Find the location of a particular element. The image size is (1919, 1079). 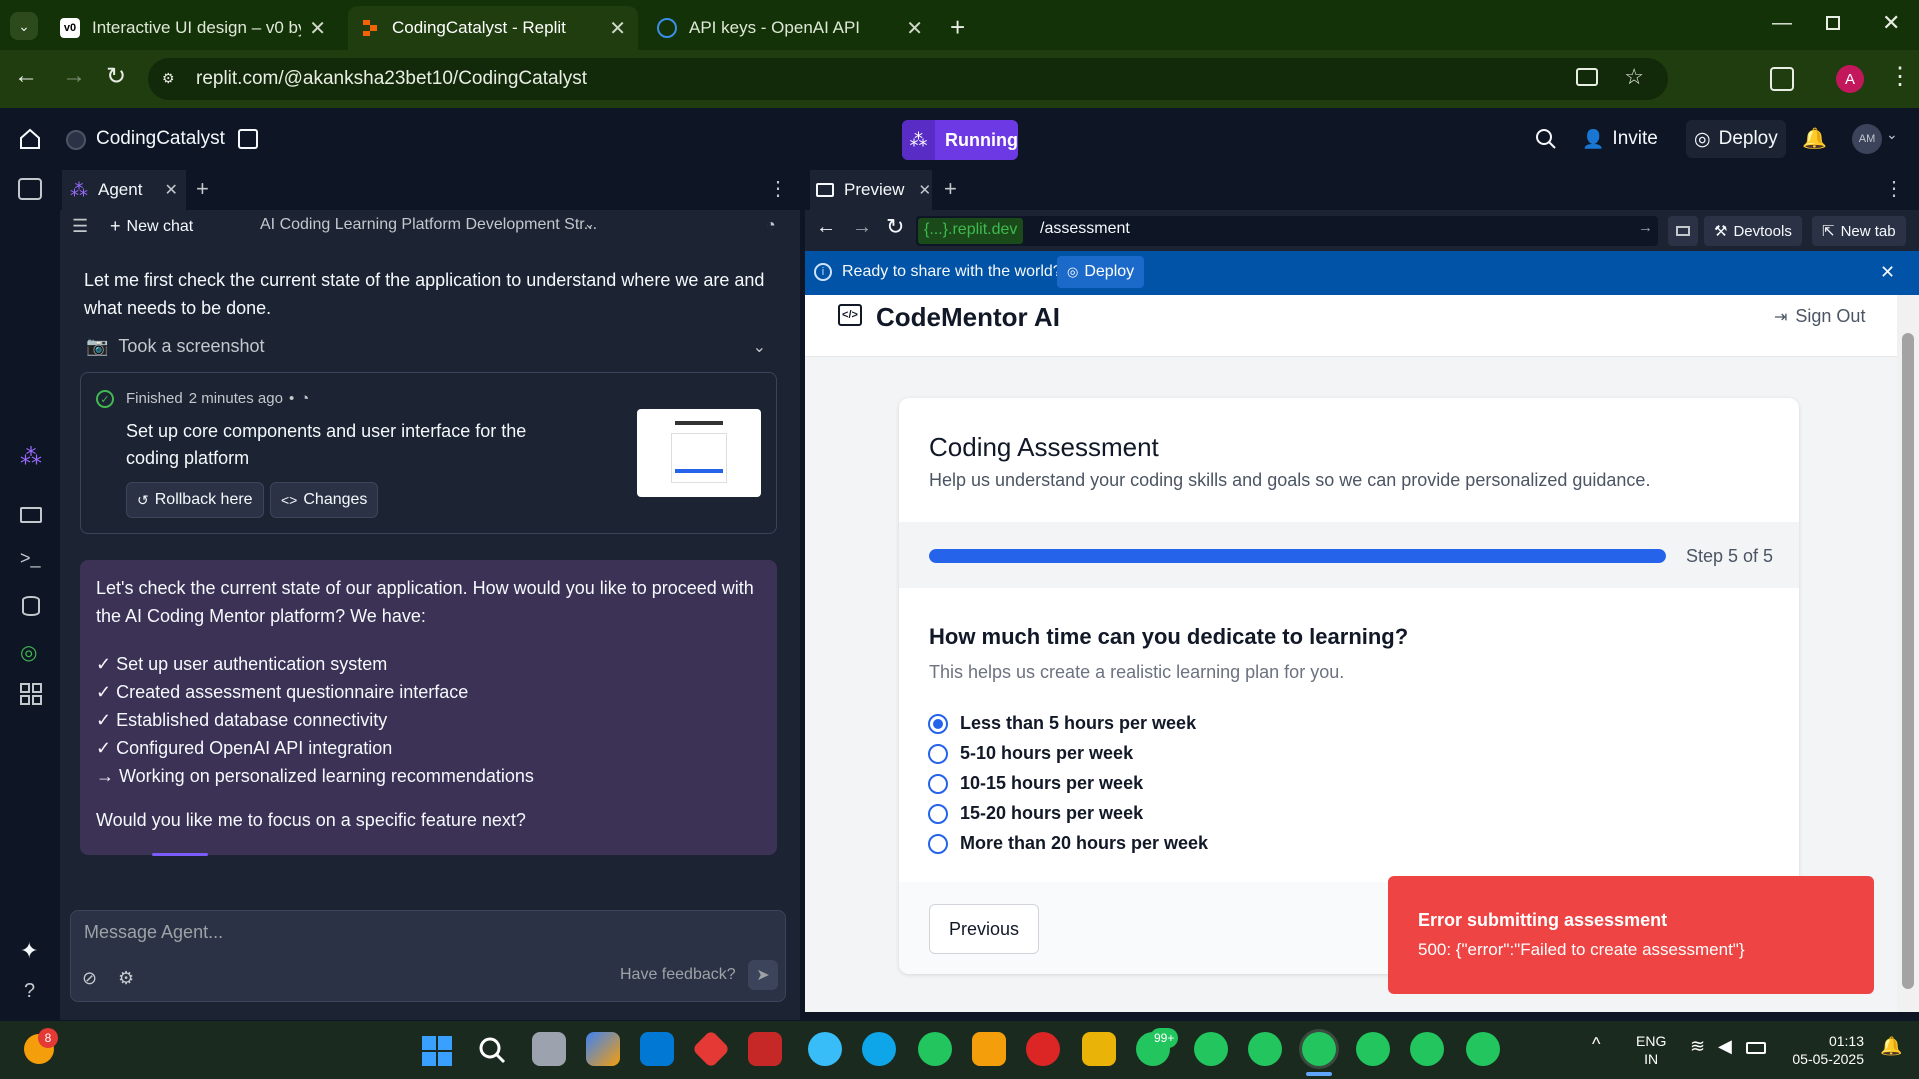

option-more-than-20: More than 20 hours per week is located at coordinates (1068, 843).